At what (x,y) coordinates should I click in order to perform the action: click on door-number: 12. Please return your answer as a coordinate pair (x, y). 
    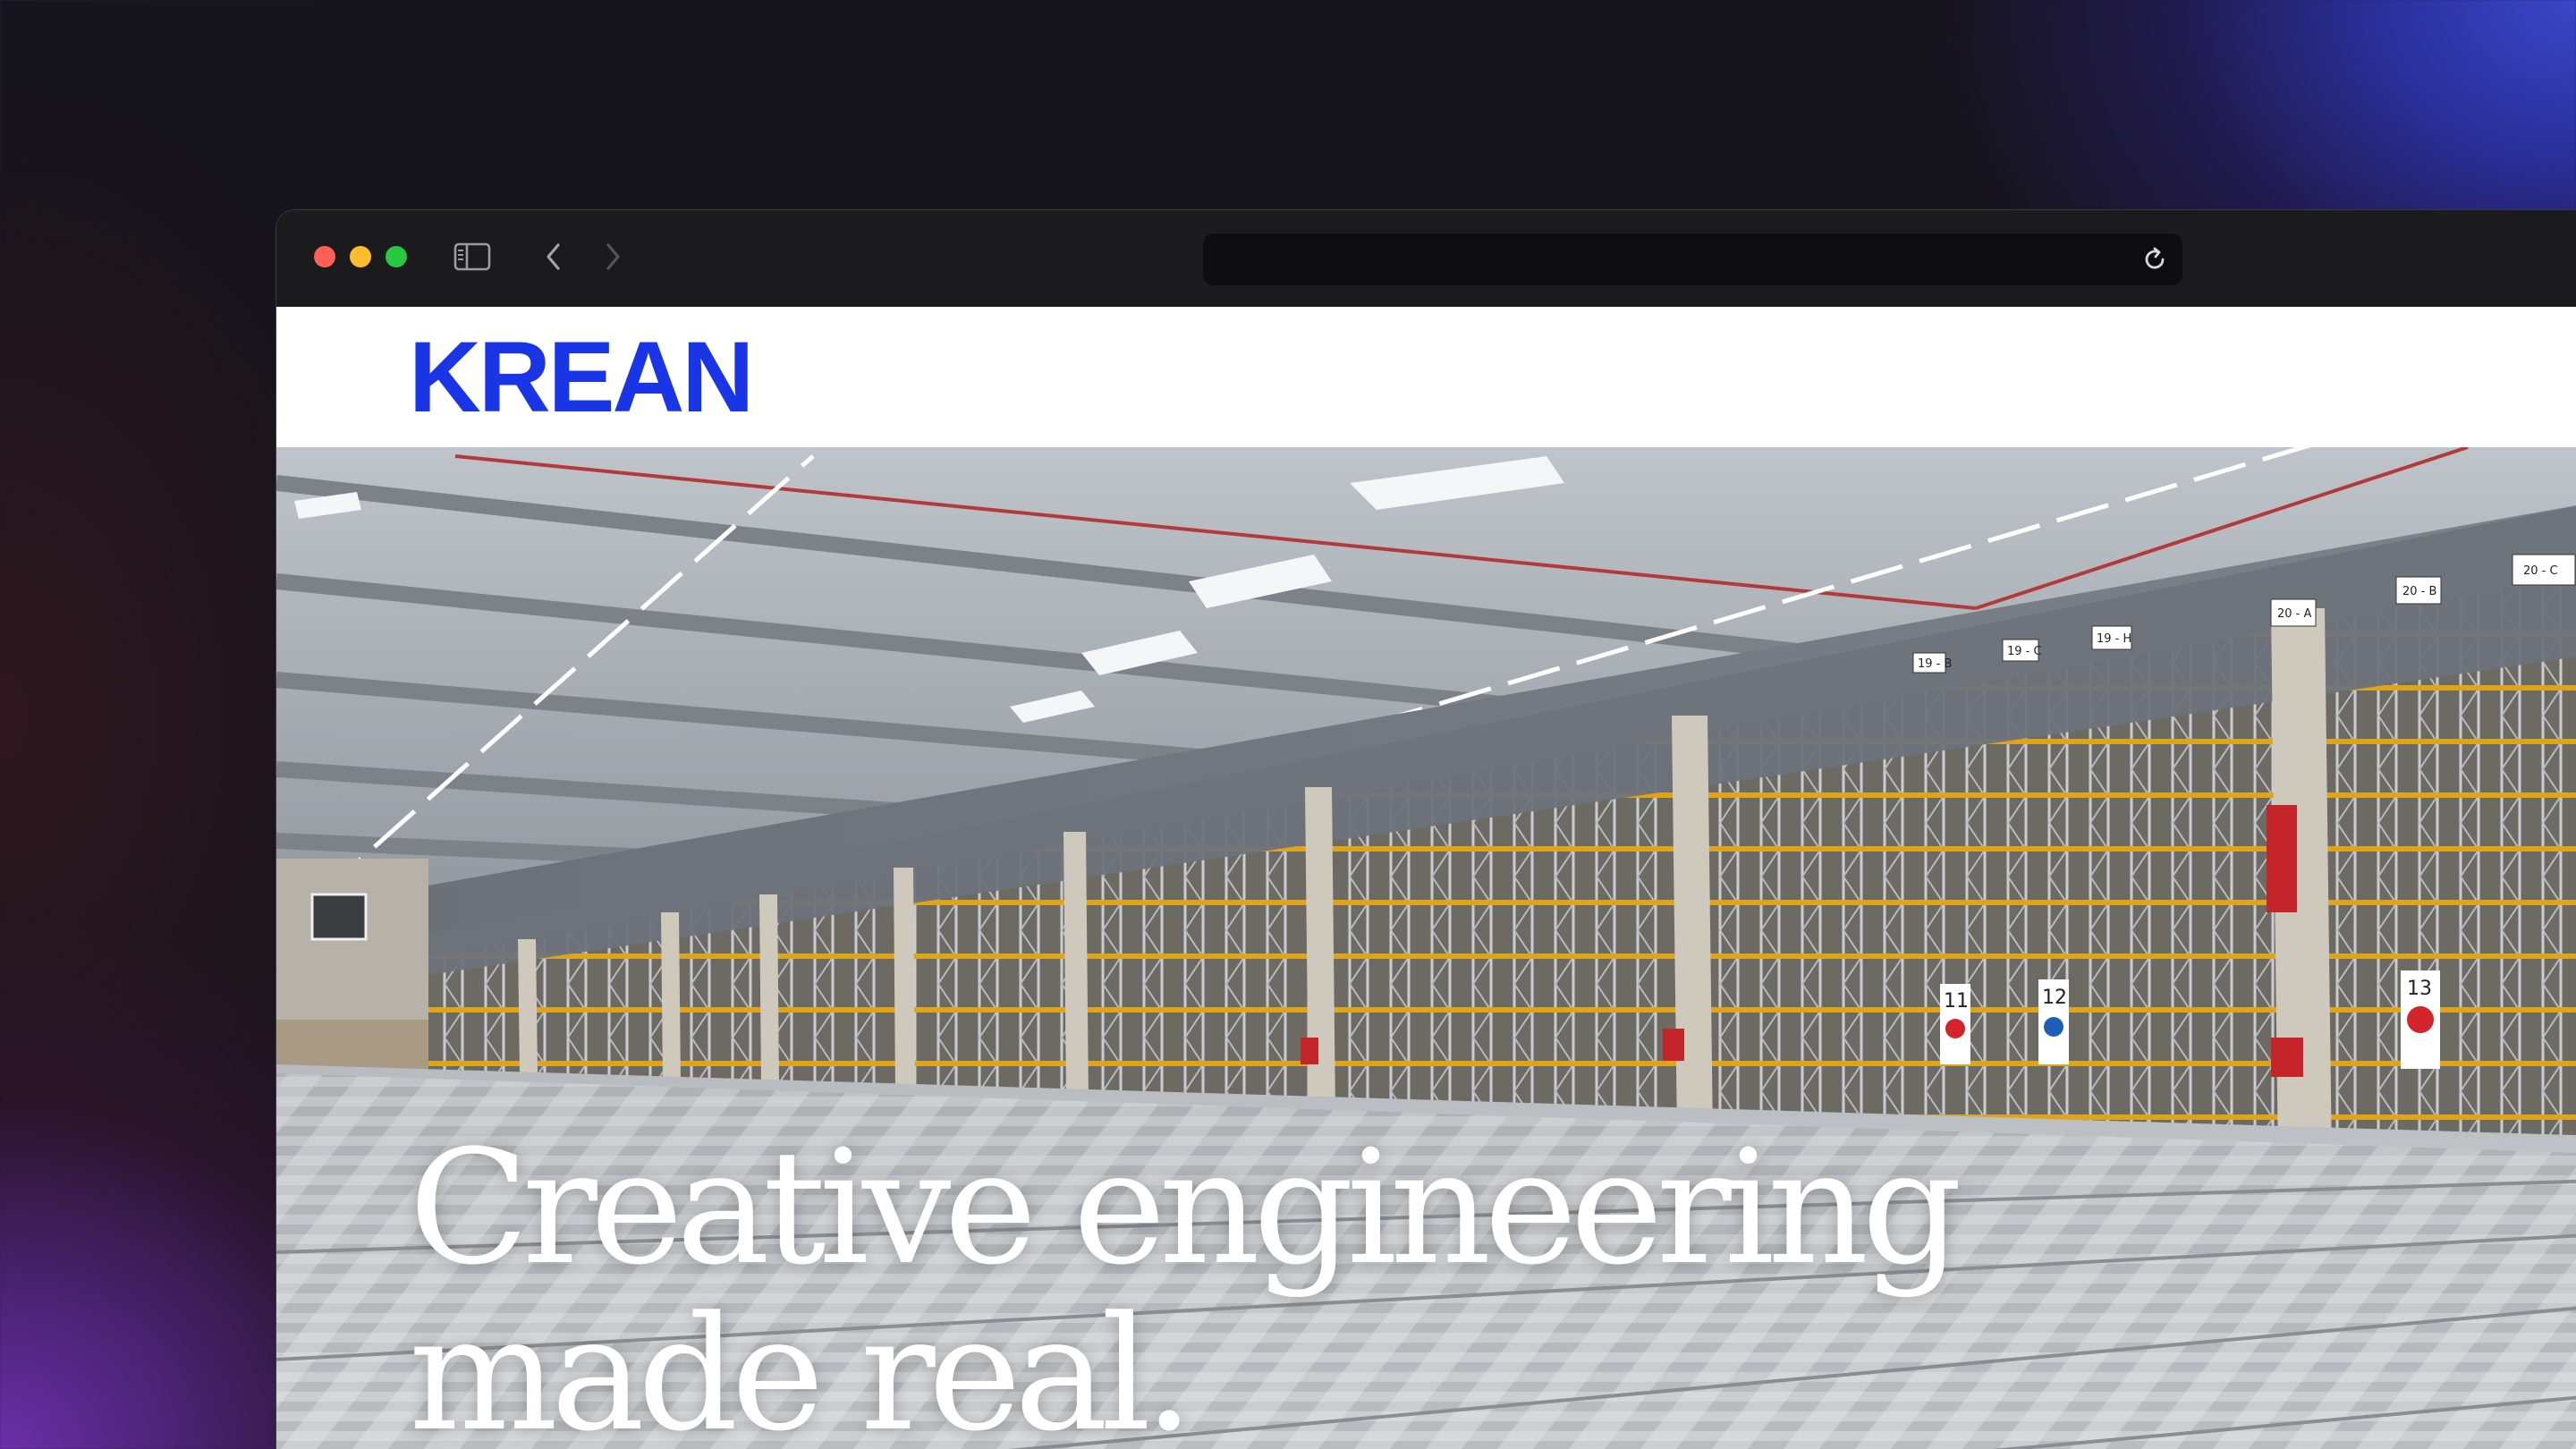
    Looking at the image, I should click on (2054, 998).